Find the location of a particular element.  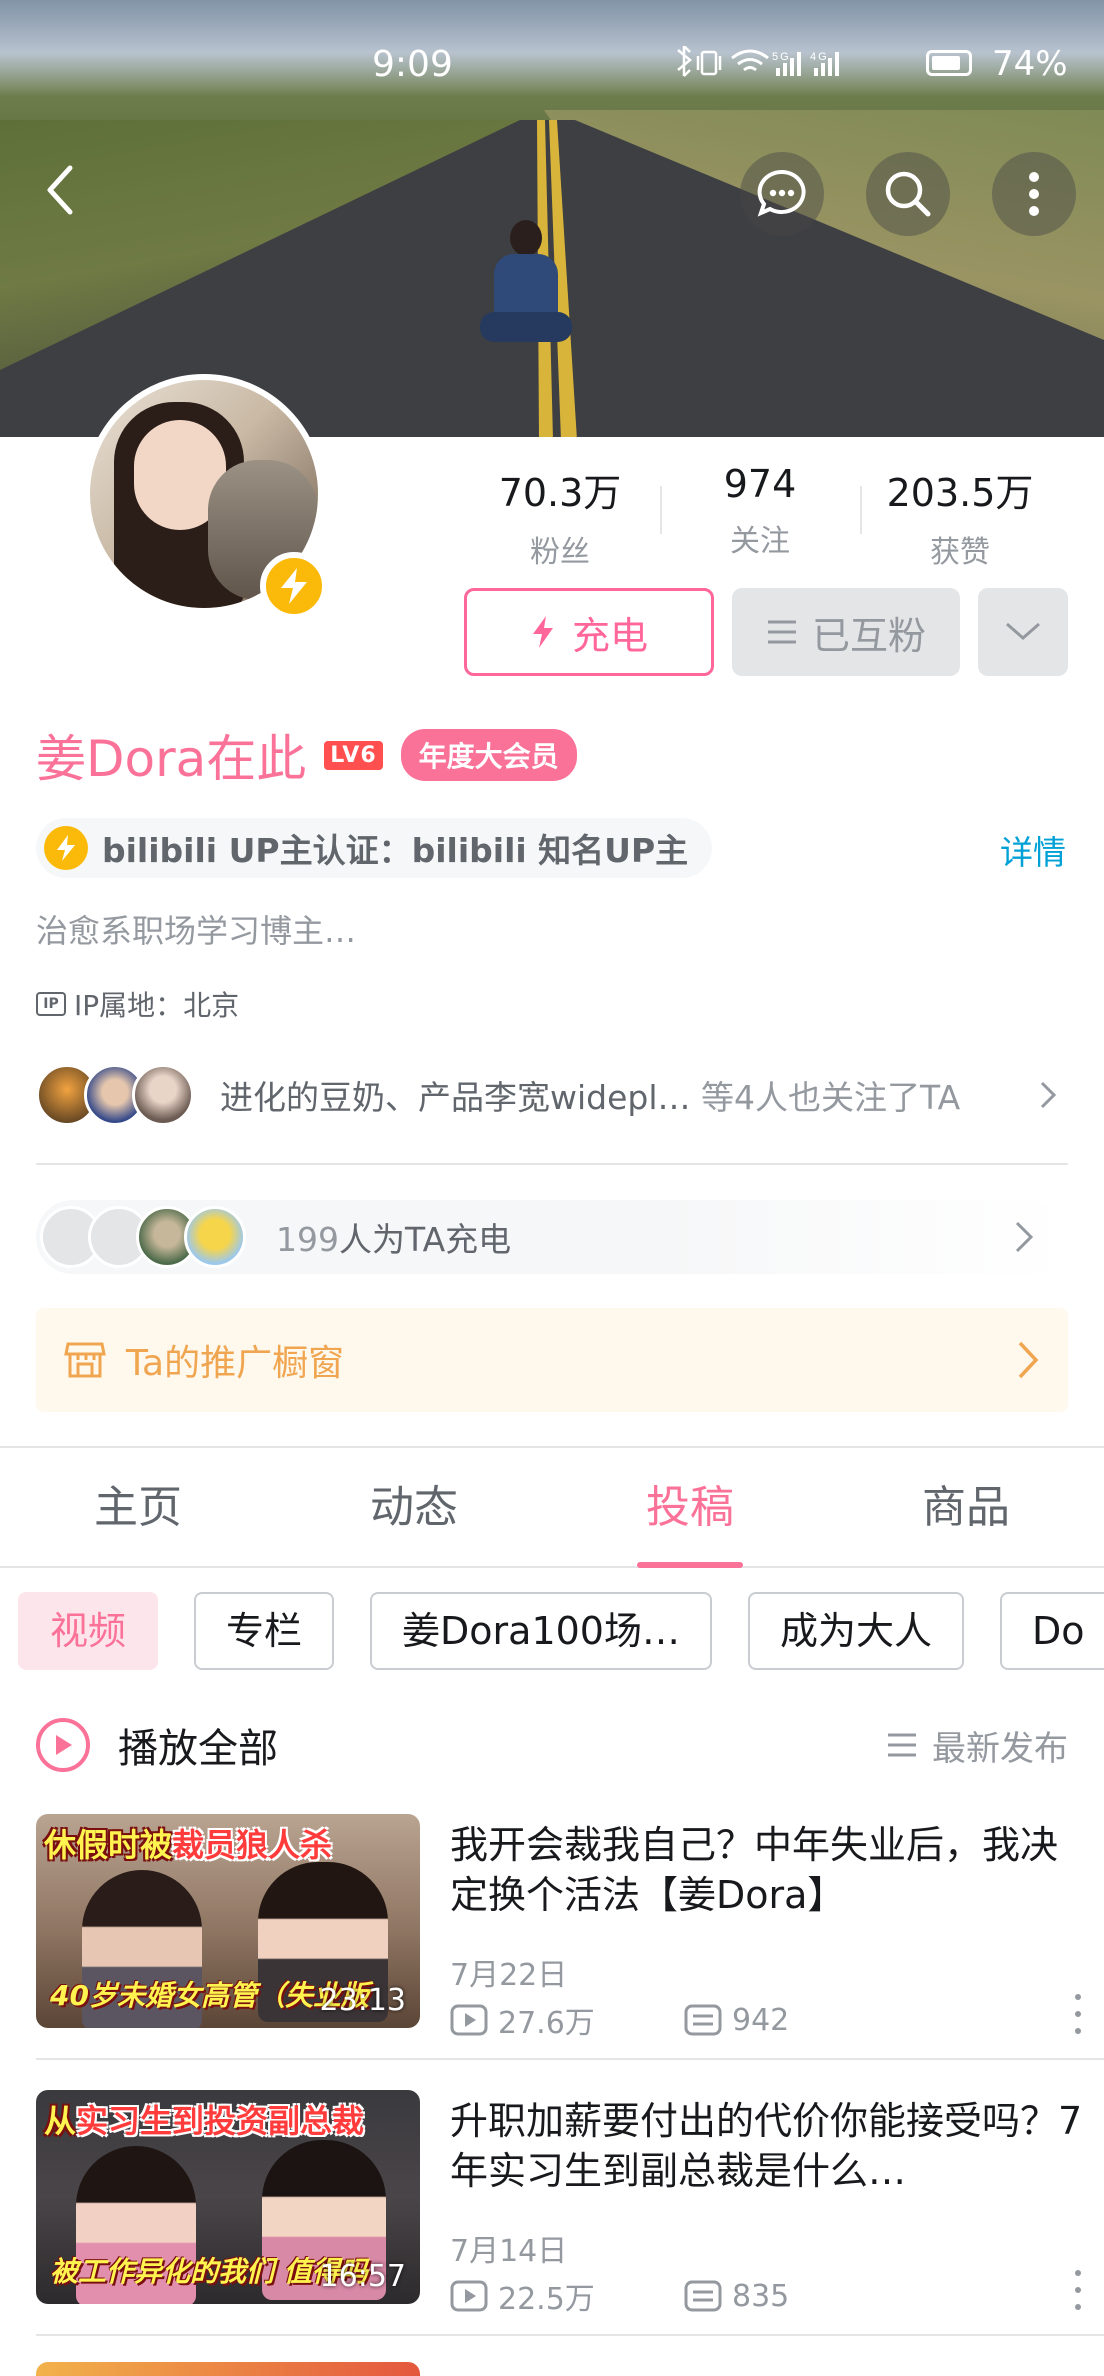

video-views: 27.6万 is located at coordinates (546, 2023).